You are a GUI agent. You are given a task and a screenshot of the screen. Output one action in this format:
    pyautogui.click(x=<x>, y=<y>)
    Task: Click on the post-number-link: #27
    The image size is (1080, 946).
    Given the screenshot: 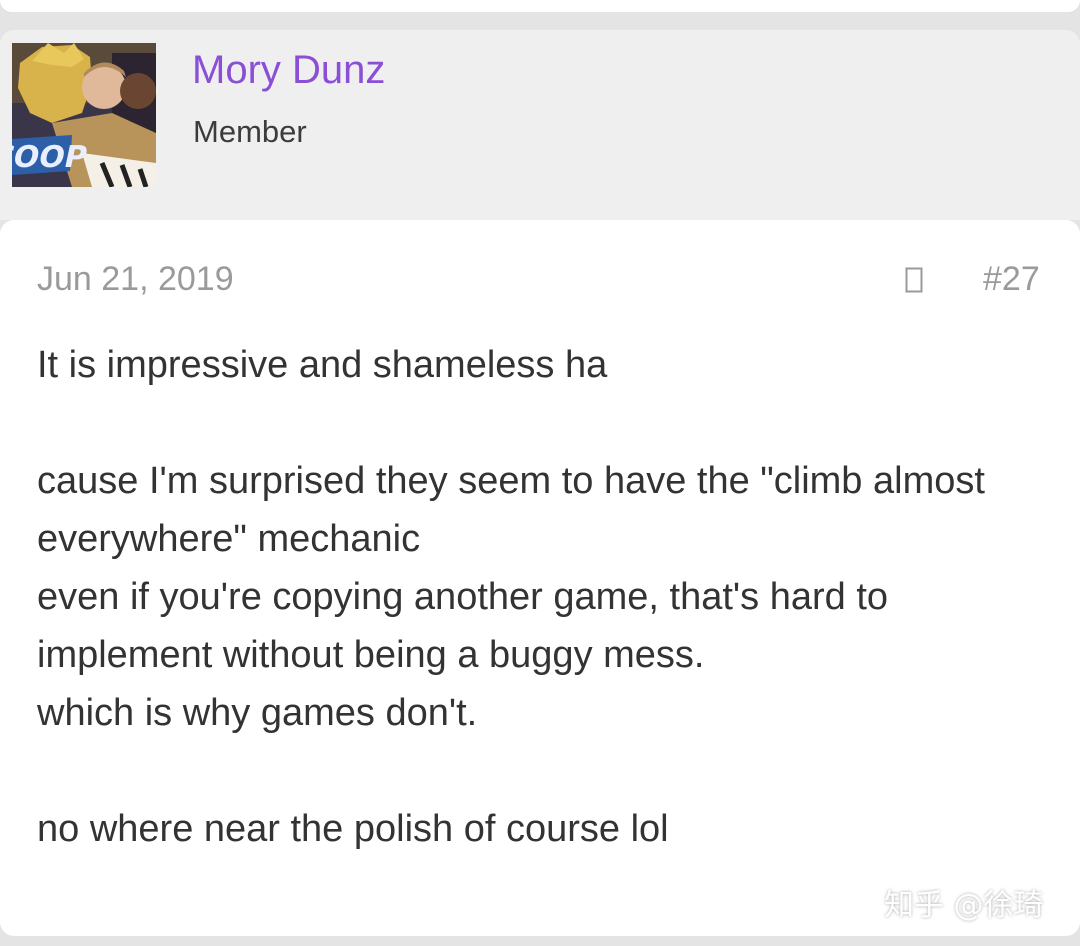 What is the action you would take?
    pyautogui.click(x=1011, y=279)
    